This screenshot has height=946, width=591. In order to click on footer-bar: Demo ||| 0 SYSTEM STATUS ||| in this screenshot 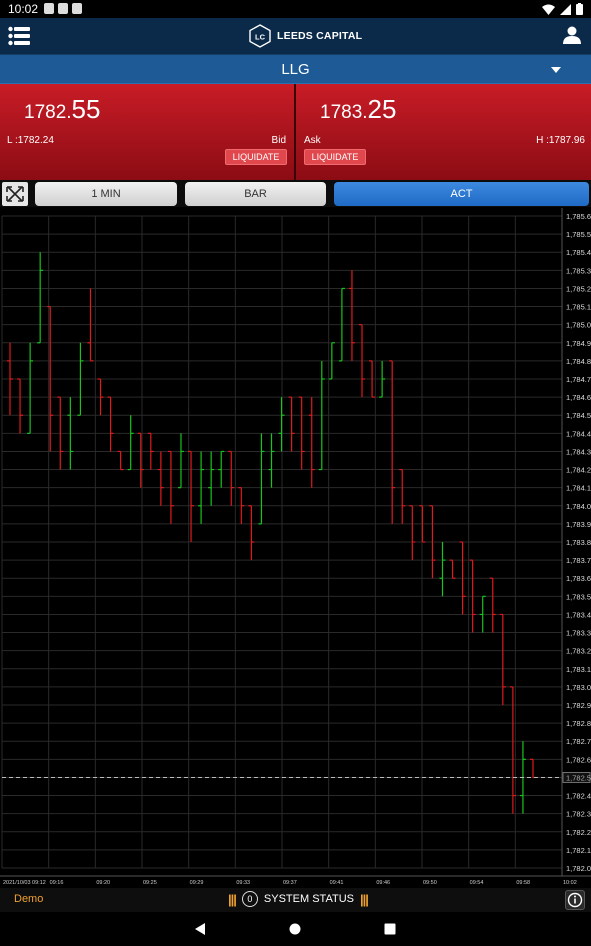, I will do `click(295, 900)`.